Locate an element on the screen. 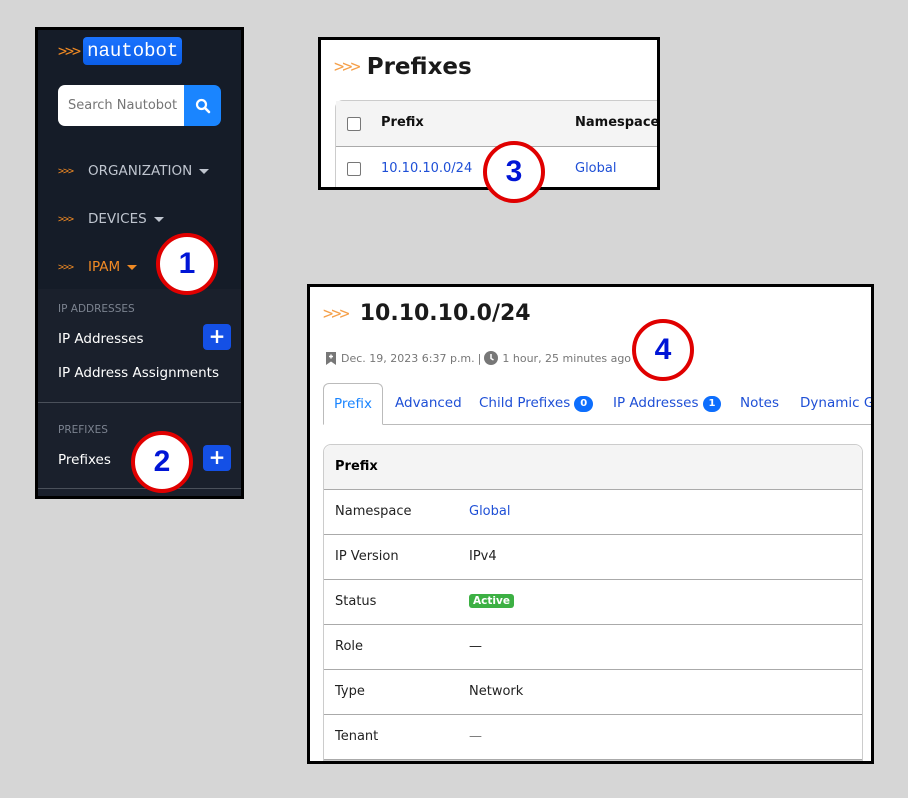  logo-text: nautobot is located at coordinates (133, 51).